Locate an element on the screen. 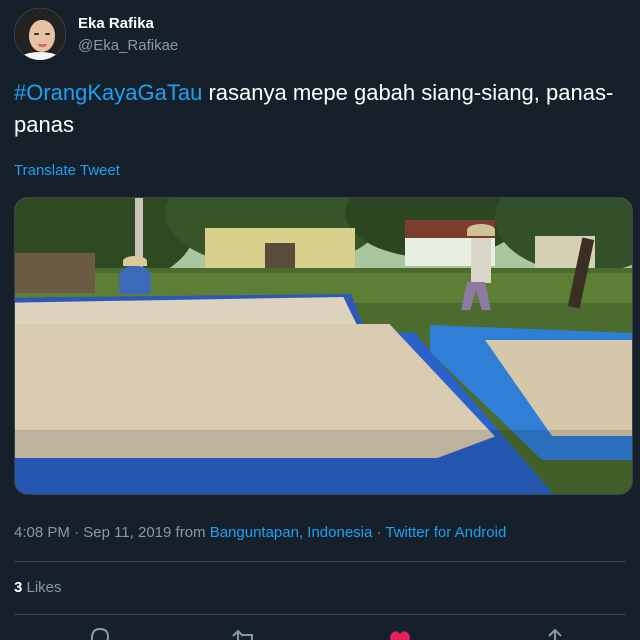 The height and width of the screenshot is (640, 640). likes-label: Likes is located at coordinates (42, 587).